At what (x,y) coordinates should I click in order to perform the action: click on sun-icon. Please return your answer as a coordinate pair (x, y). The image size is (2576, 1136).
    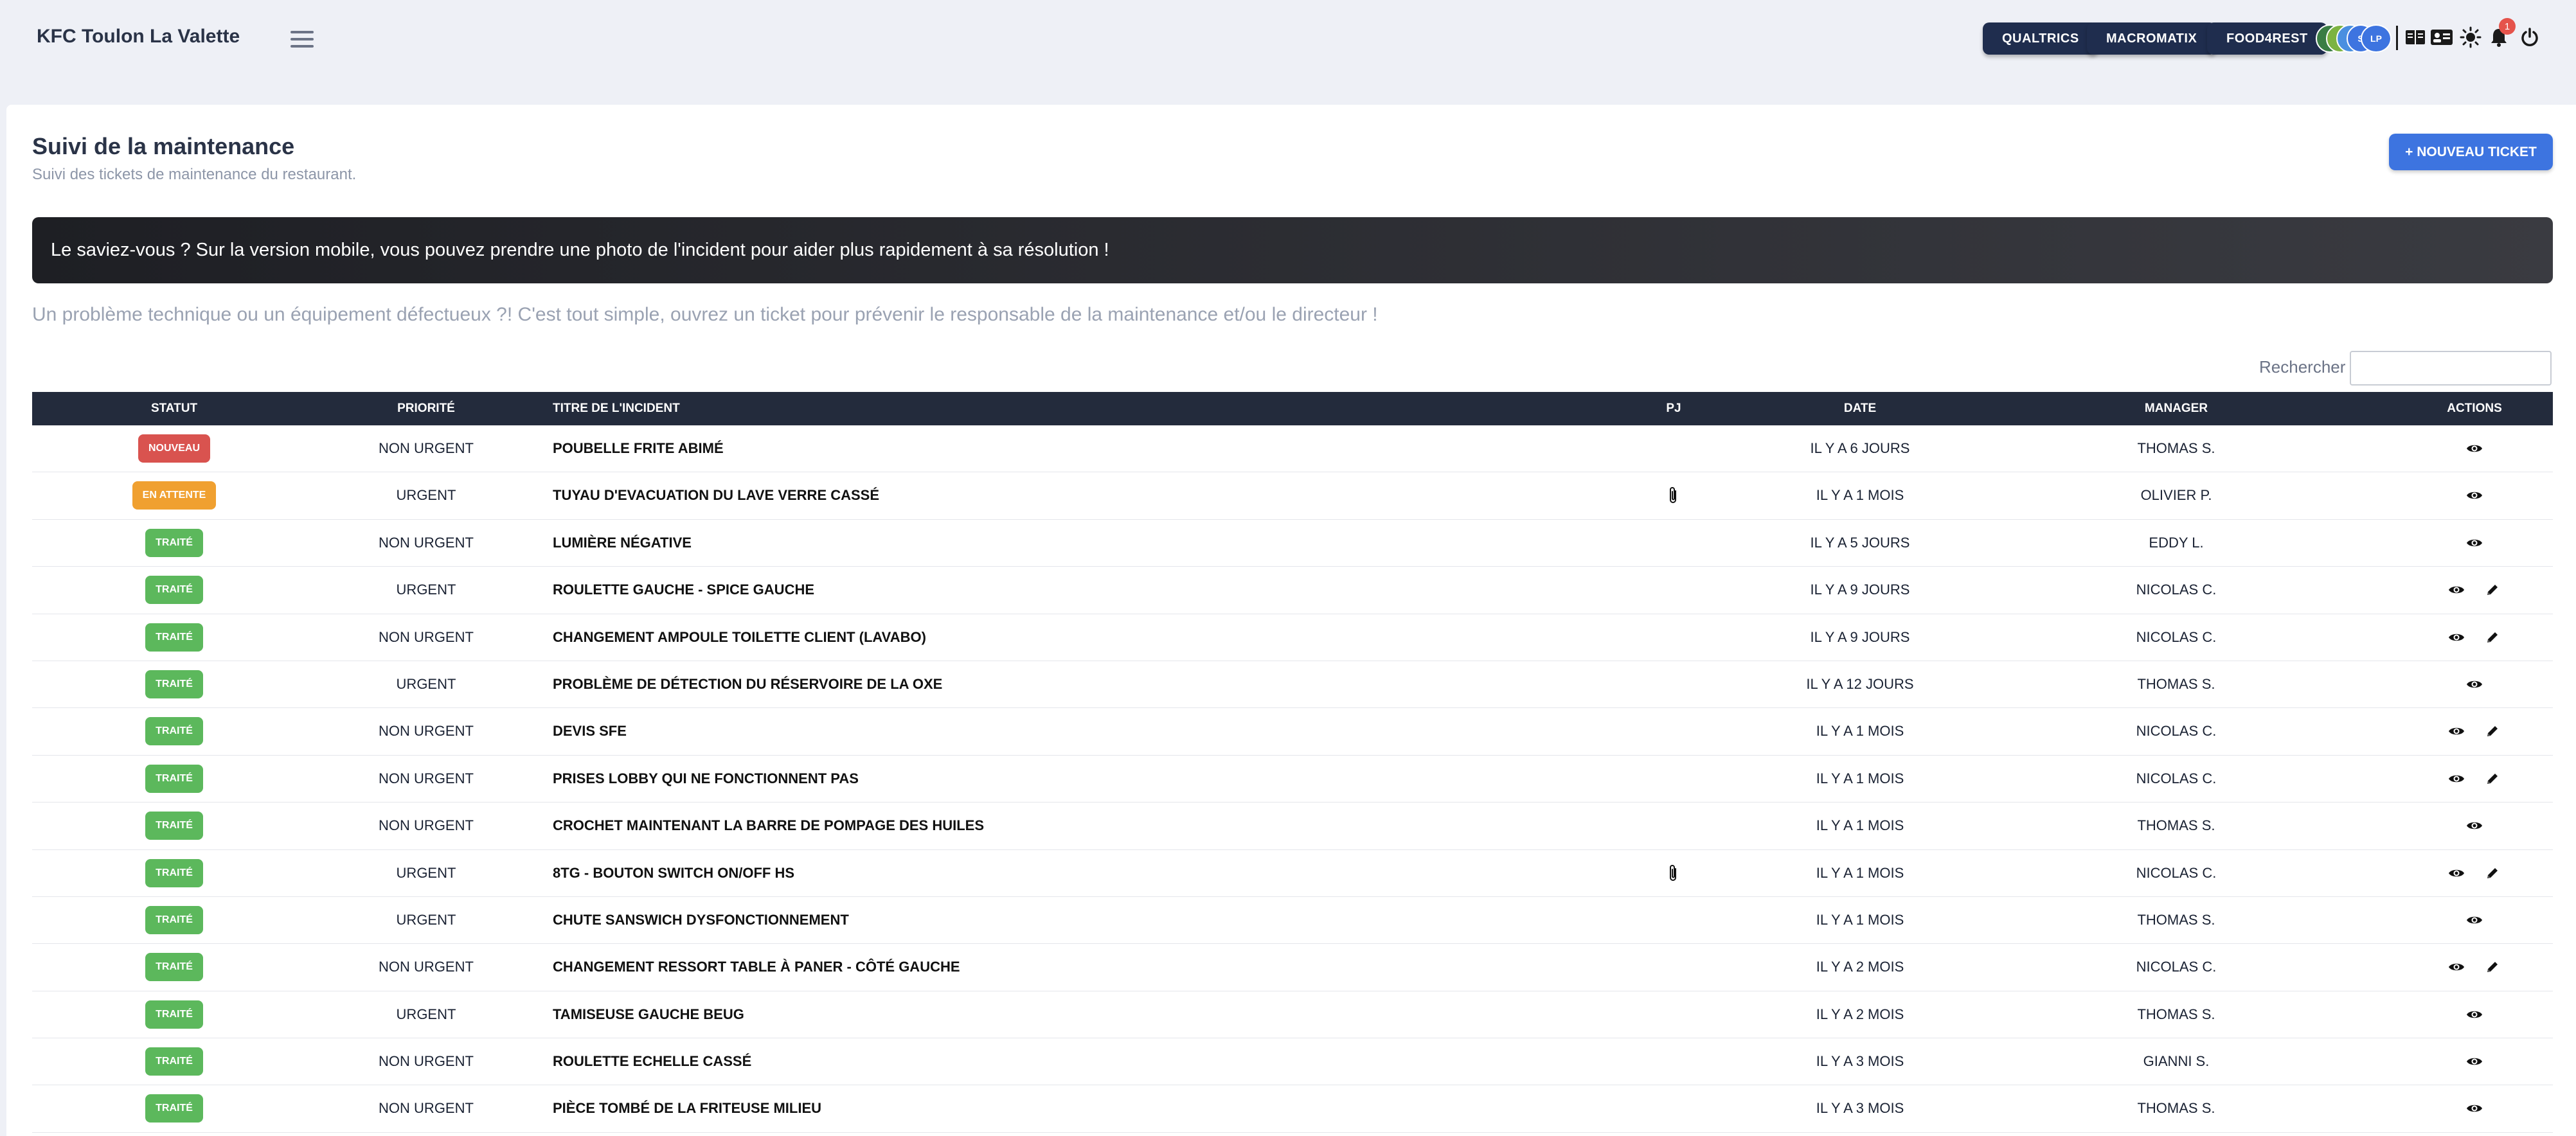
    Looking at the image, I should click on (2470, 37).